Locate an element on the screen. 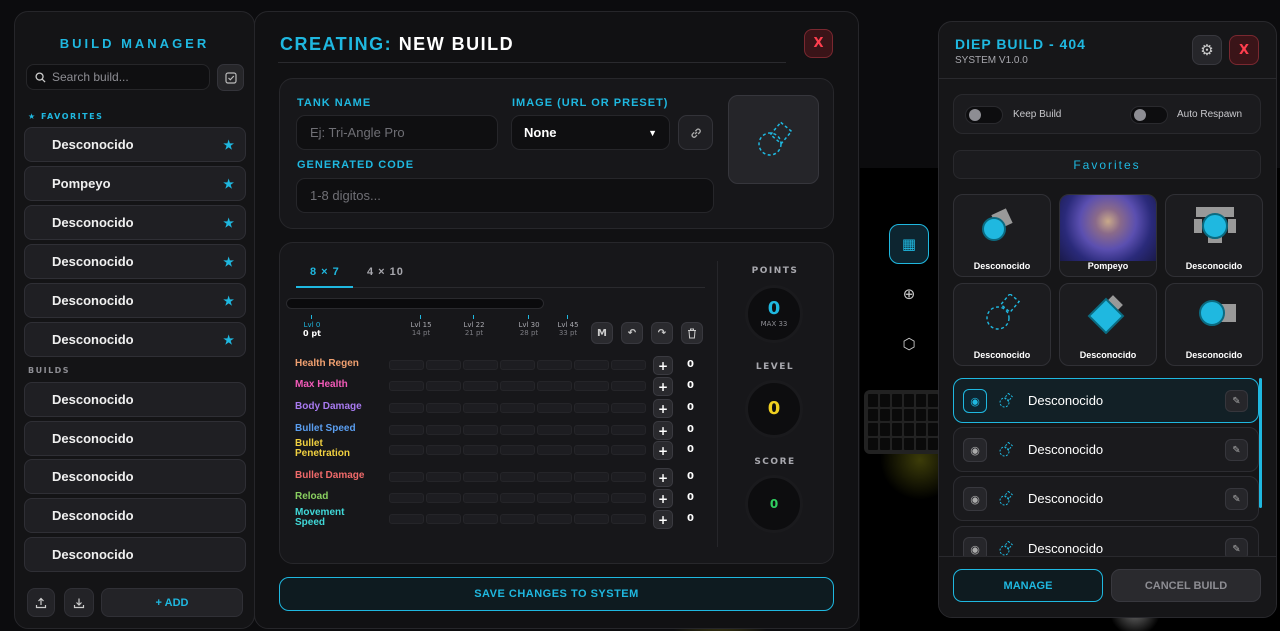 The image size is (1280, 631). level-points: 33 pt is located at coordinates (568, 333).